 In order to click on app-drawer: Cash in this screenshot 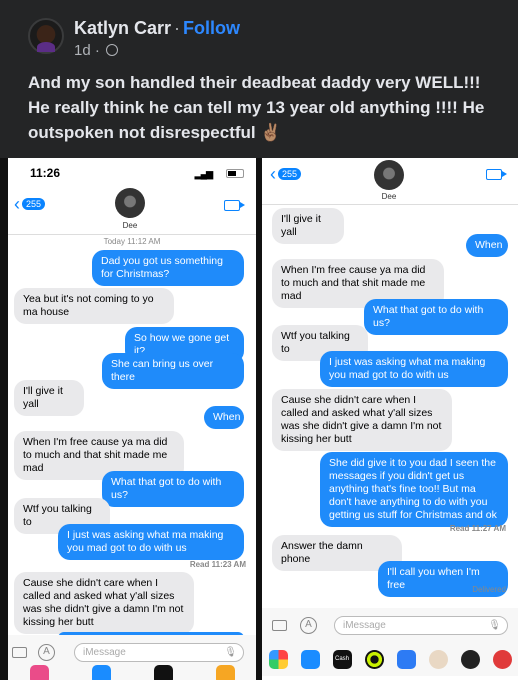, I will do `click(390, 659)`.